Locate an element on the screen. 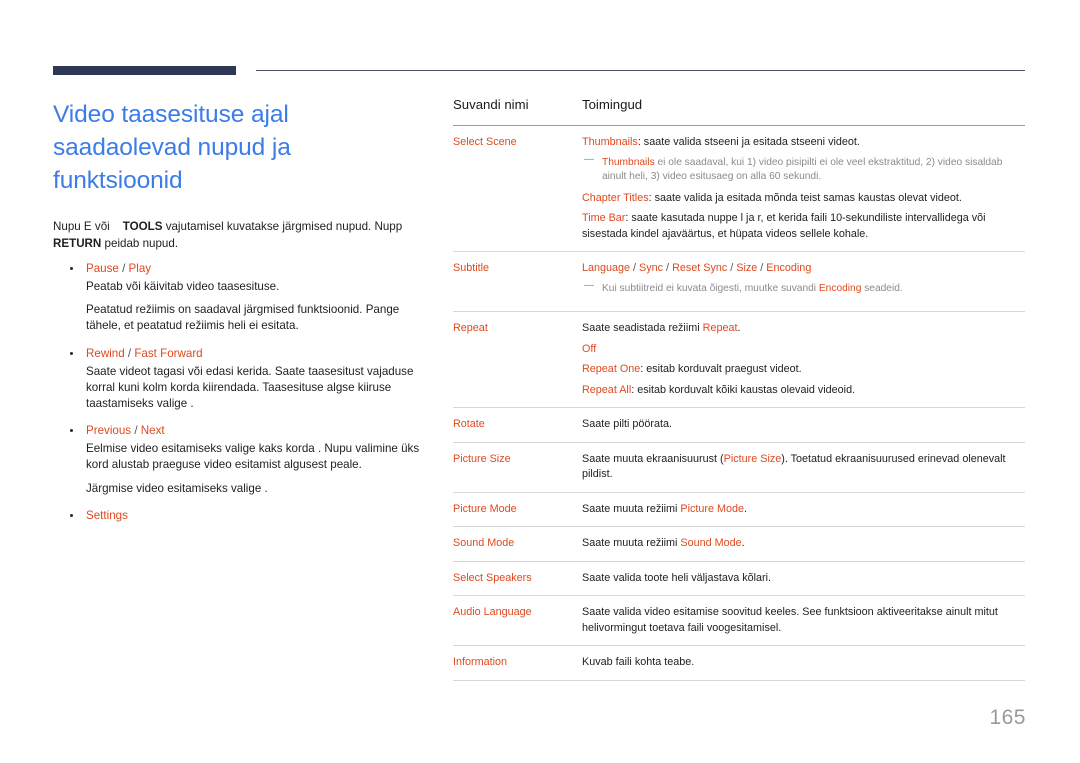 The width and height of the screenshot is (1080, 763). header-rule-thin is located at coordinates (640, 71).